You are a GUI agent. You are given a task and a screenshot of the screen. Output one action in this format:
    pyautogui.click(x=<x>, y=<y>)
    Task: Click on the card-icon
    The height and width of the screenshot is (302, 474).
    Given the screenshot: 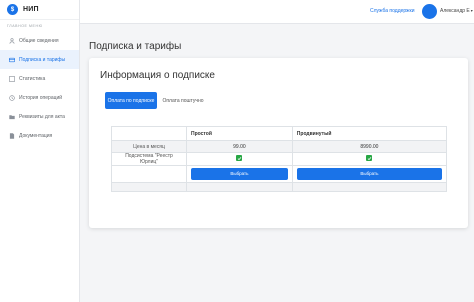 What is the action you would take?
    pyautogui.click(x=12, y=60)
    